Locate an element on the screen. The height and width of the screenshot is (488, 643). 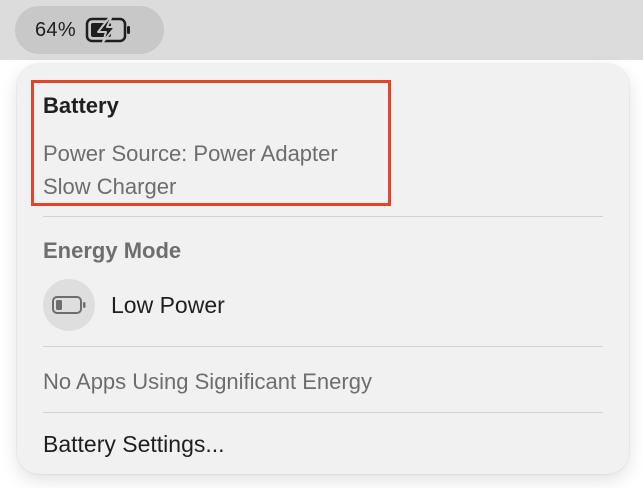
power-source-text: Power Source: Power Adapter is located at coordinates (190, 153).